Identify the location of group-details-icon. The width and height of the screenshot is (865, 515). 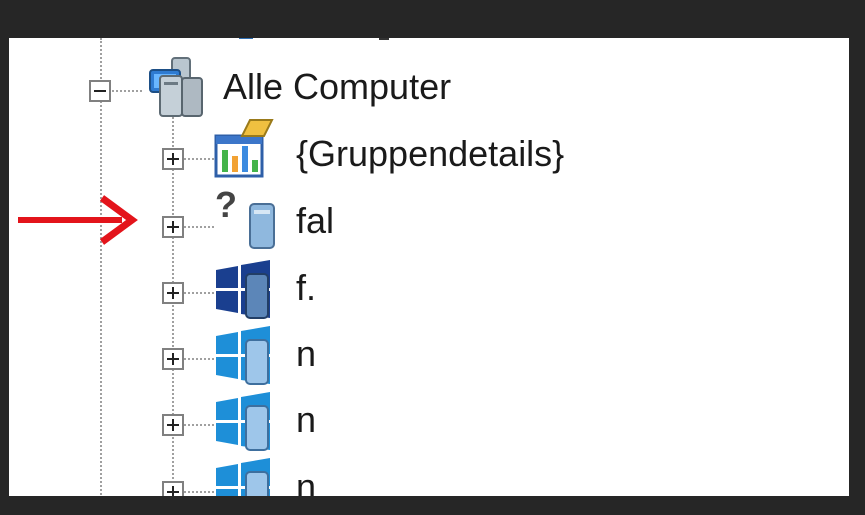
(244, 148).